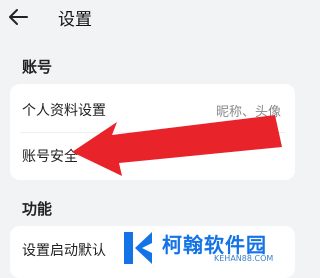 Image resolution: width=320 pixels, height=278 pixels. I want to click on arrow-shape, so click(177, 145).